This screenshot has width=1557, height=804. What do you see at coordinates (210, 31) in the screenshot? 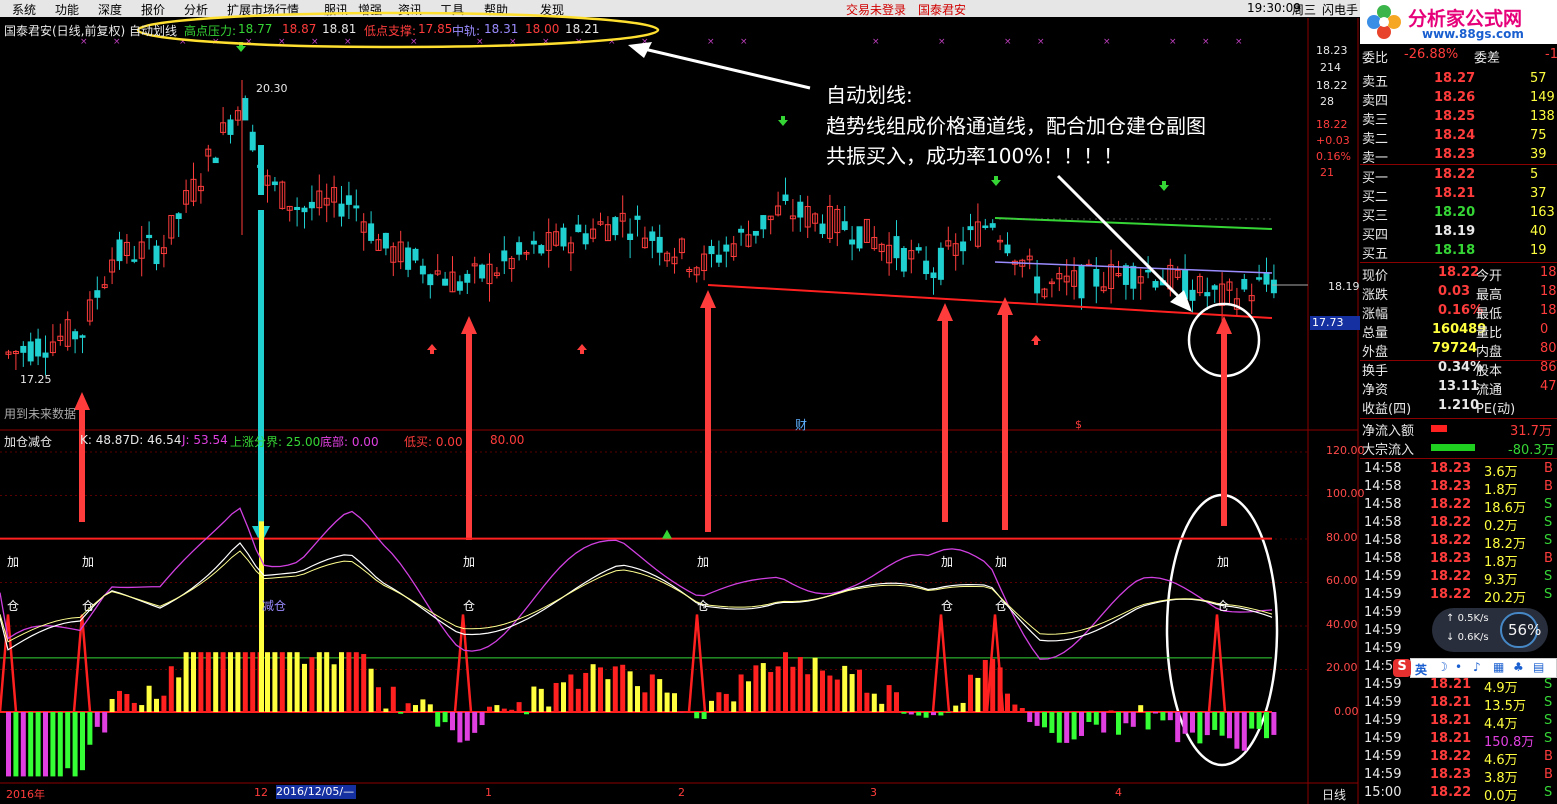
I see `high-pressure-label: 高点压力:` at bounding box center [210, 31].